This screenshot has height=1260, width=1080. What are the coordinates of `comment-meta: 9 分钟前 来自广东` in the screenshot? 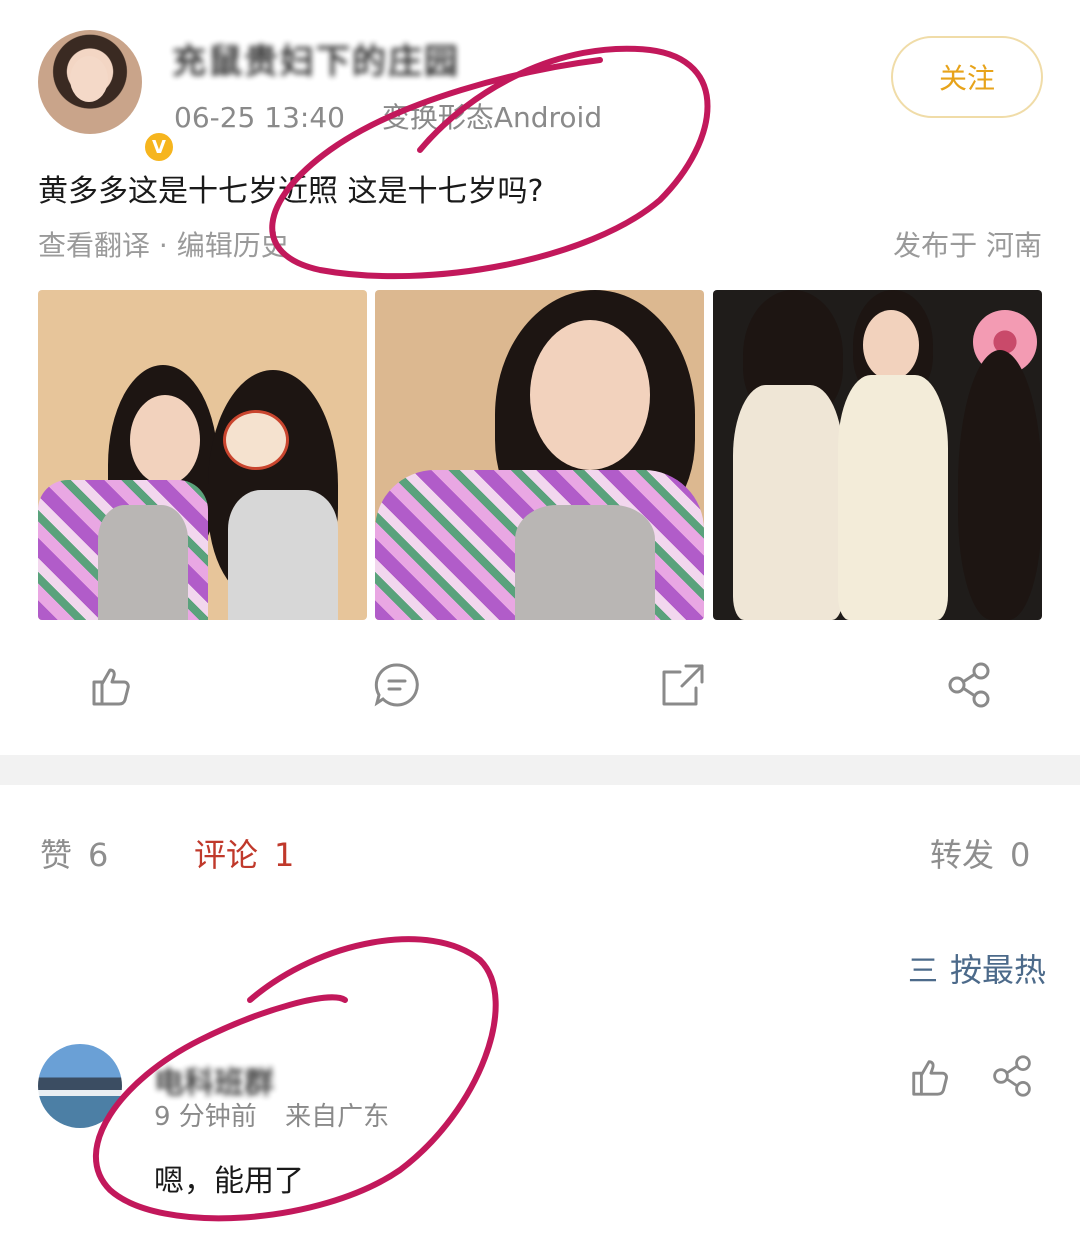 It's located at (271, 1114).